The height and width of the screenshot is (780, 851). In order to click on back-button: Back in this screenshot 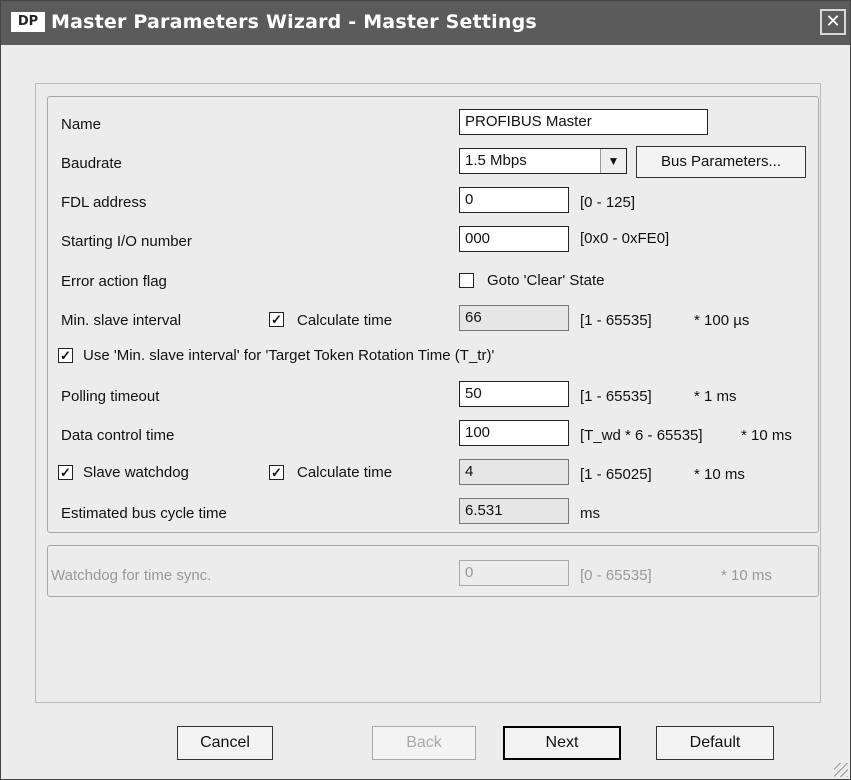, I will do `click(424, 743)`.